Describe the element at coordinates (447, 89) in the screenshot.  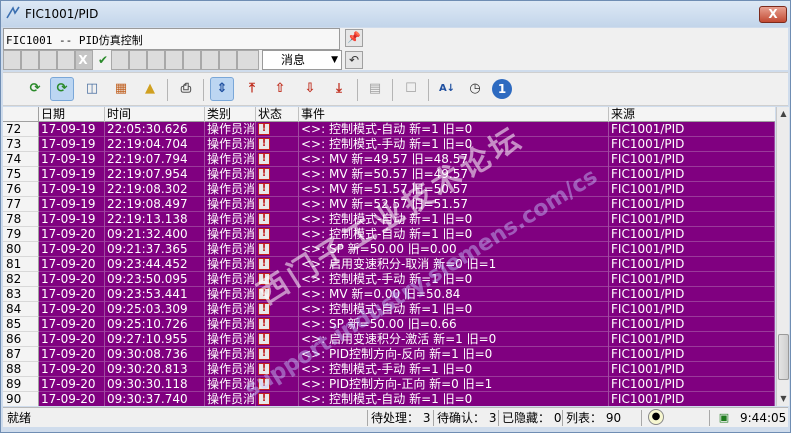
I see `sort-az-icon: A↓` at that location.